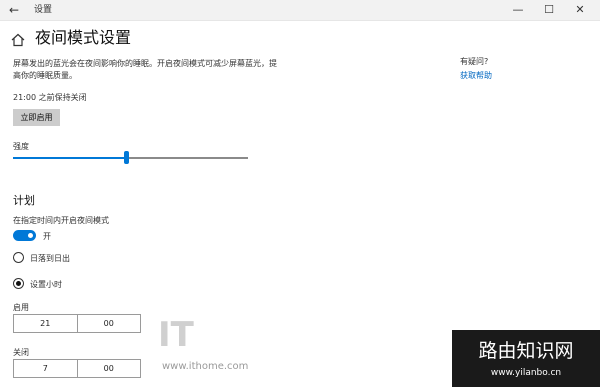 The image size is (600, 387). Describe the element at coordinates (36, 117) in the screenshot. I see `enable-now-button: 立即启用` at that location.